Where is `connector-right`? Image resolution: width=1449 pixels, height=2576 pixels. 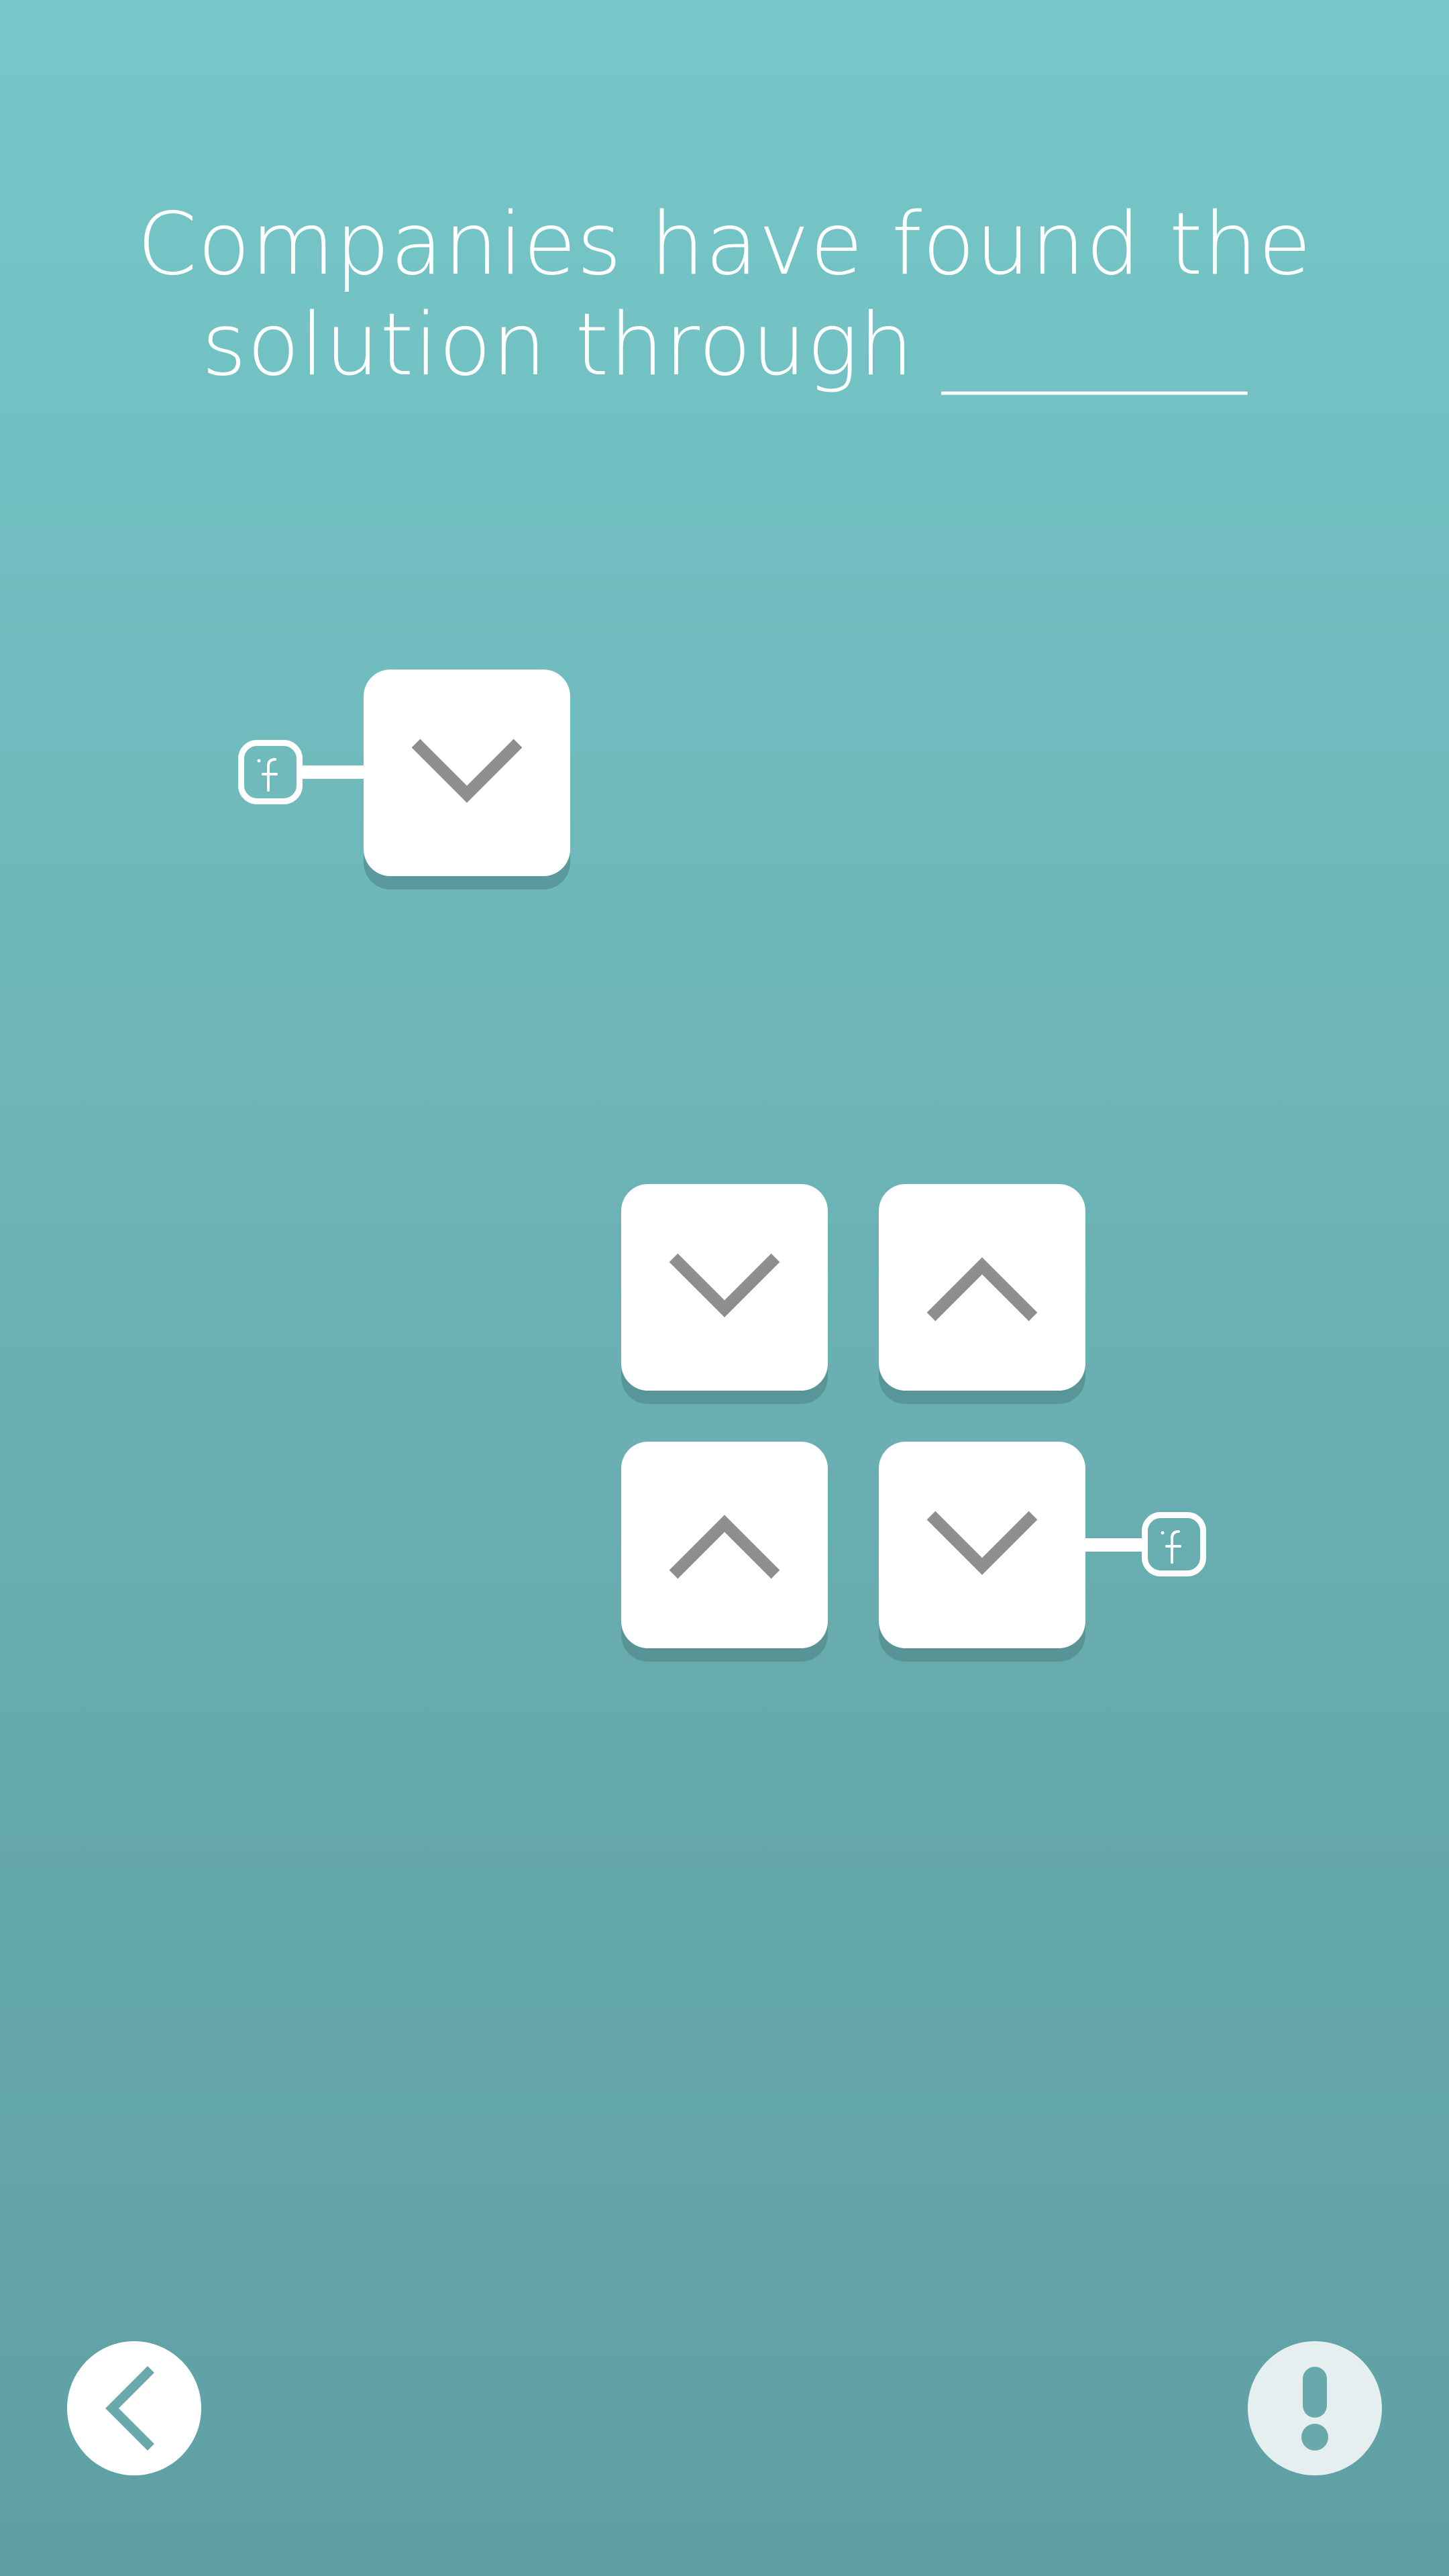
connector-right is located at coordinates (1114, 1545).